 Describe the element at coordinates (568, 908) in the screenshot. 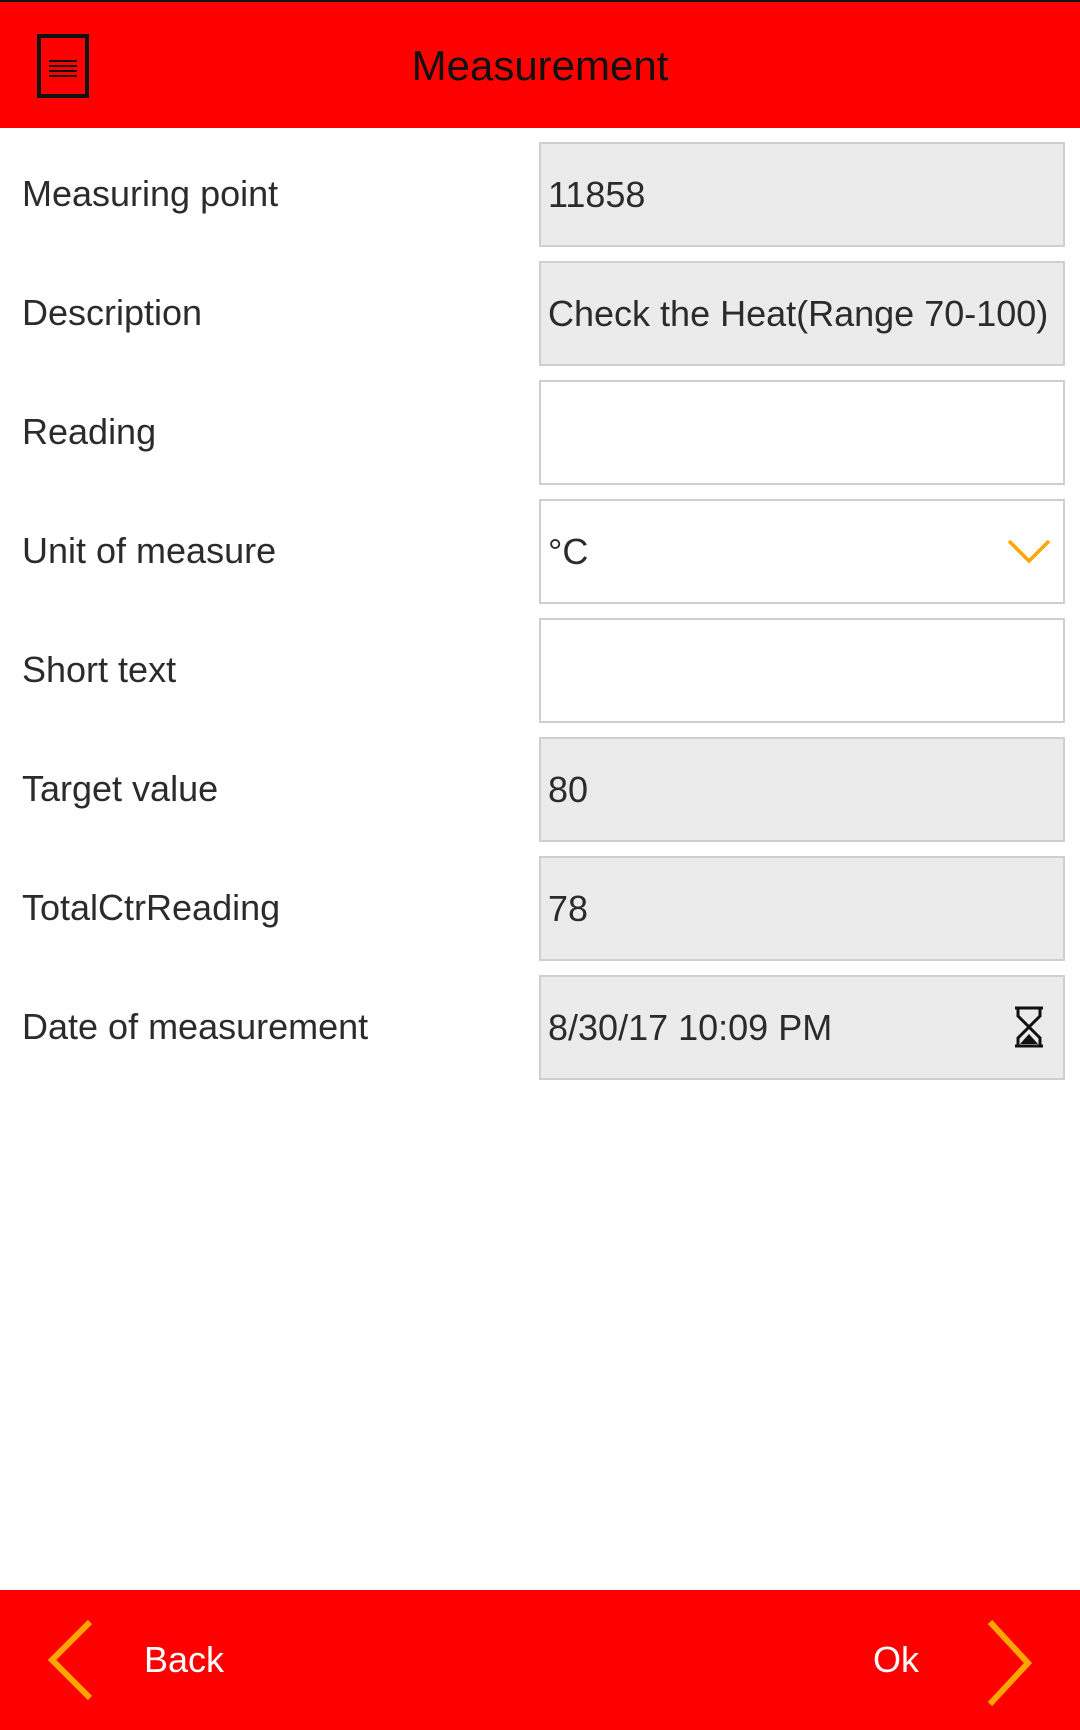

I see `total-ctr-reading-value: 78` at that location.